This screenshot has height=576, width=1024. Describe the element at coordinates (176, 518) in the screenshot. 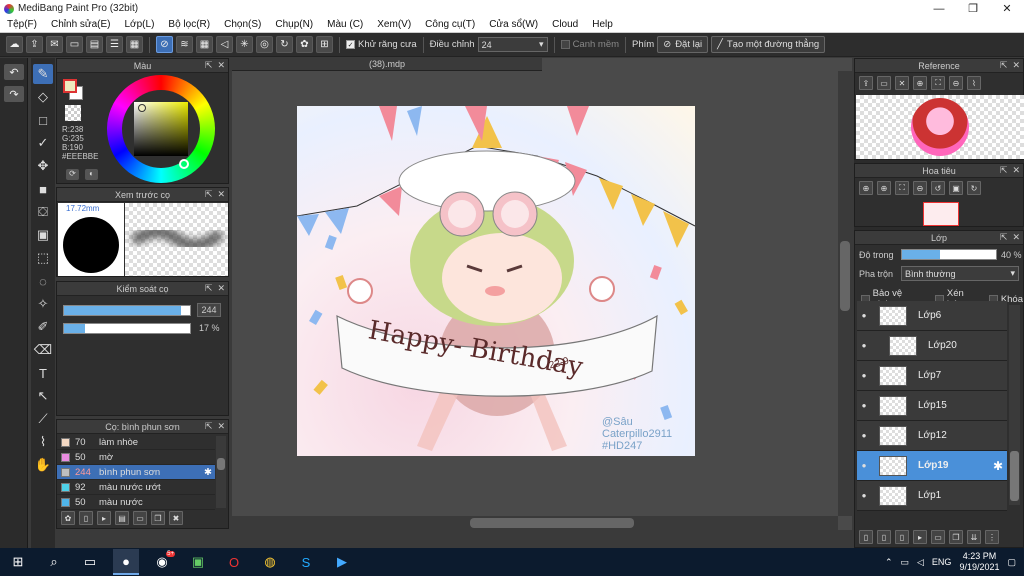

I see `delete-icon: ✖` at that location.